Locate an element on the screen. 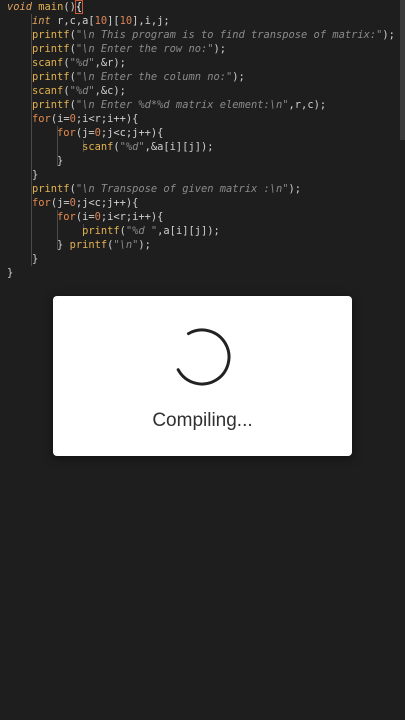 This screenshot has width=405, height=720. code-token: "\n Enter %d*%d matrix element:\n" is located at coordinates (182, 105).